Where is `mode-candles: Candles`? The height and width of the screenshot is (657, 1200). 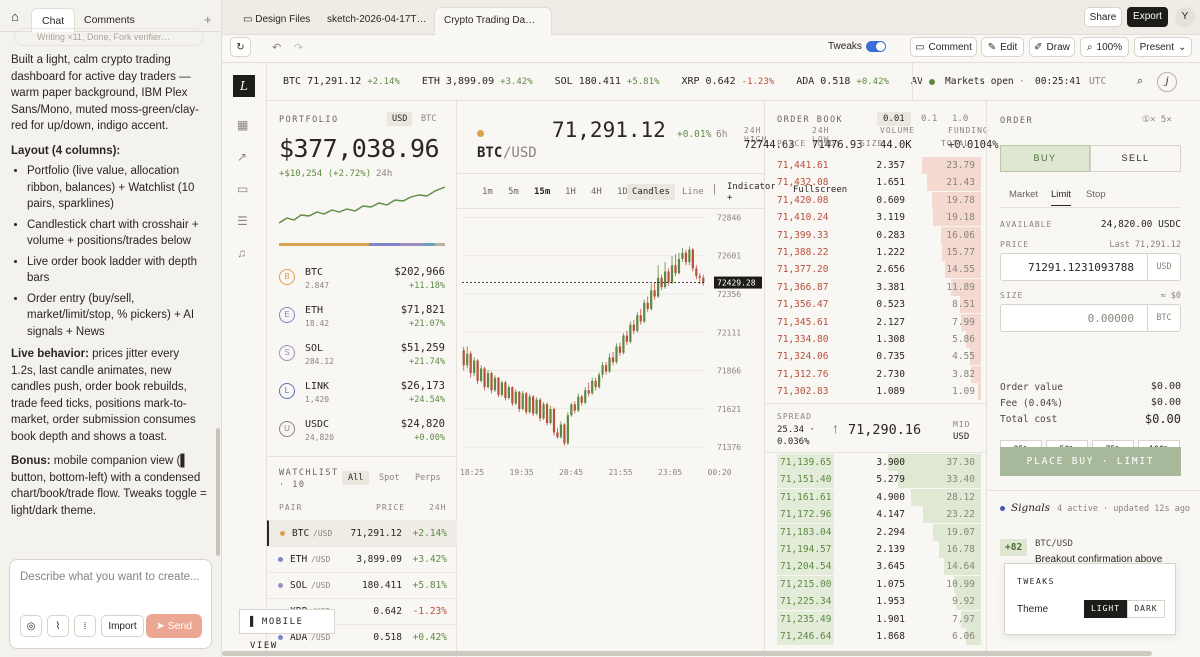 mode-candles: Candles is located at coordinates (651, 192).